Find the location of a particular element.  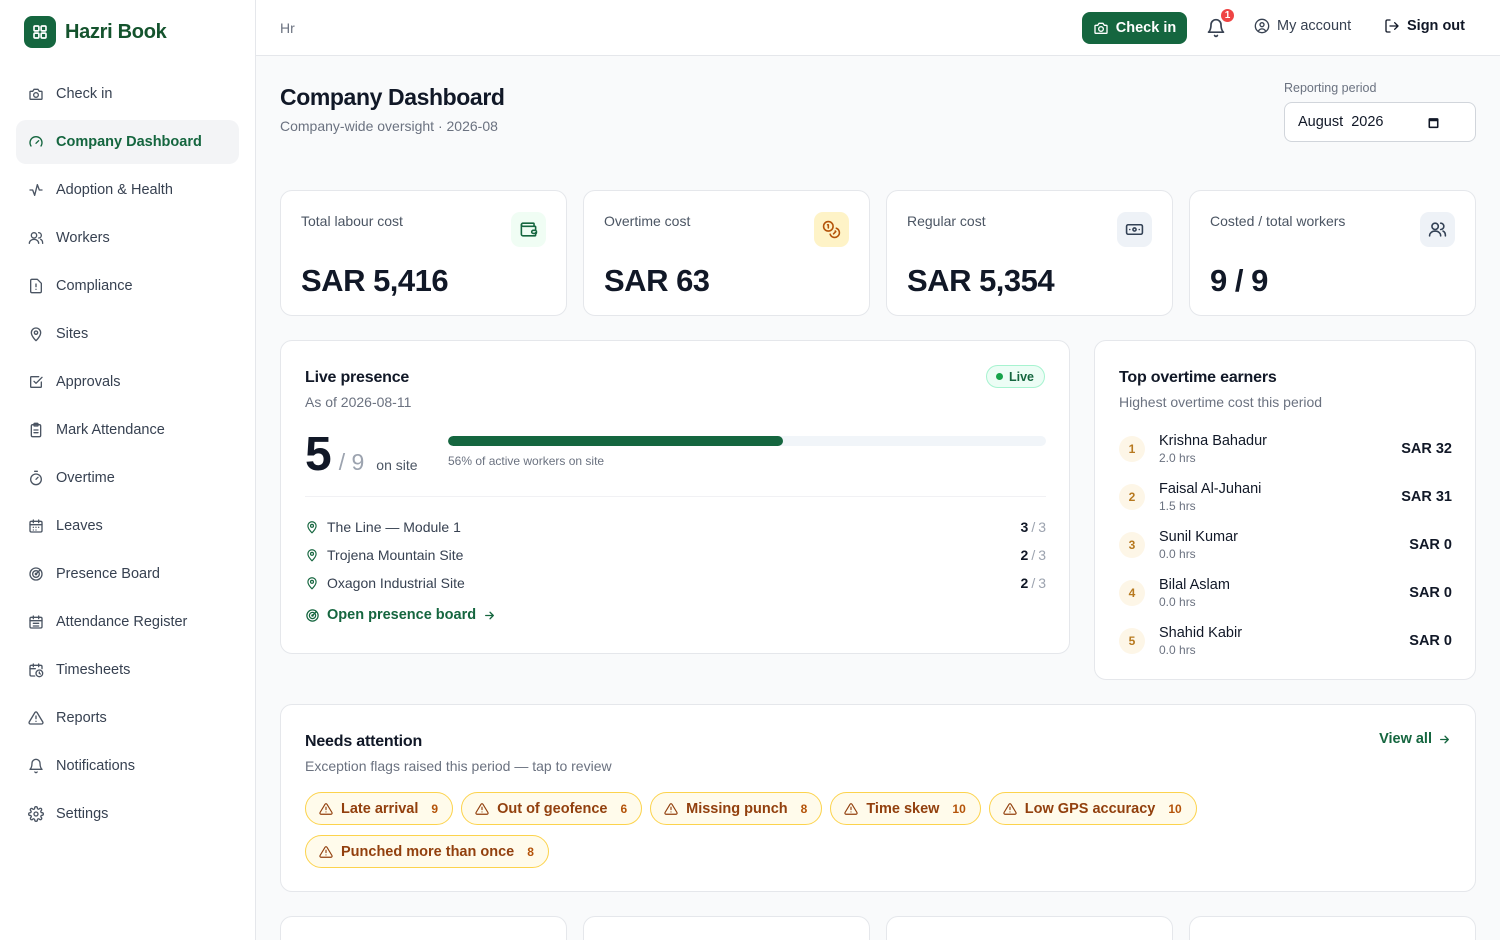

live-badge: Live is located at coordinates (1015, 376).